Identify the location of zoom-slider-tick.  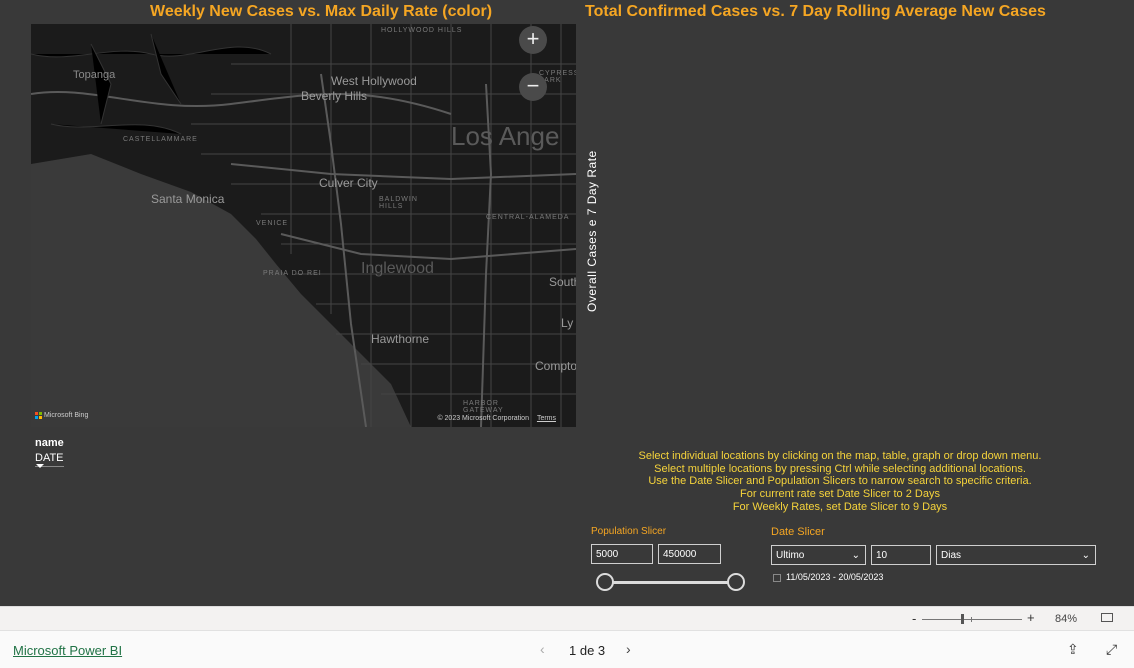
(971, 619).